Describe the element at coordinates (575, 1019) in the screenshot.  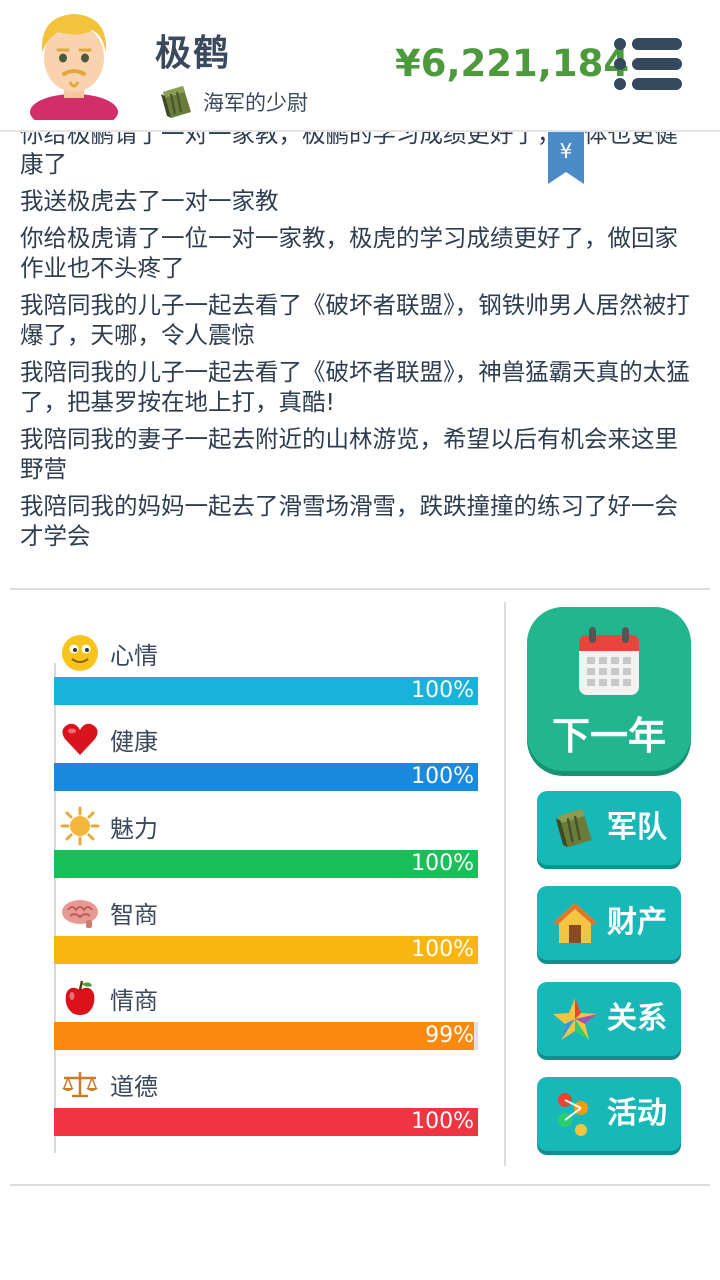
I see `star-icon` at that location.